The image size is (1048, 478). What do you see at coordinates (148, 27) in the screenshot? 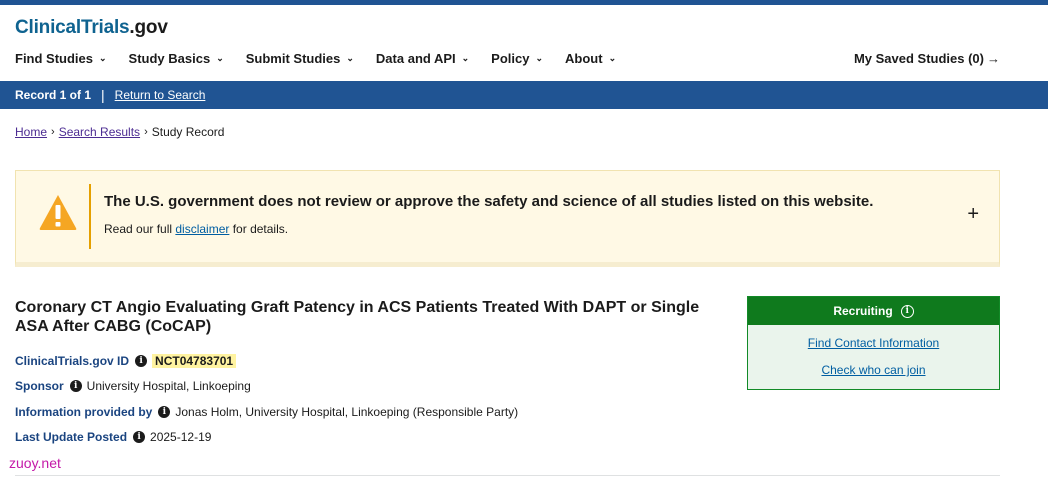
I see `logo-suffix: .gov` at bounding box center [148, 27].